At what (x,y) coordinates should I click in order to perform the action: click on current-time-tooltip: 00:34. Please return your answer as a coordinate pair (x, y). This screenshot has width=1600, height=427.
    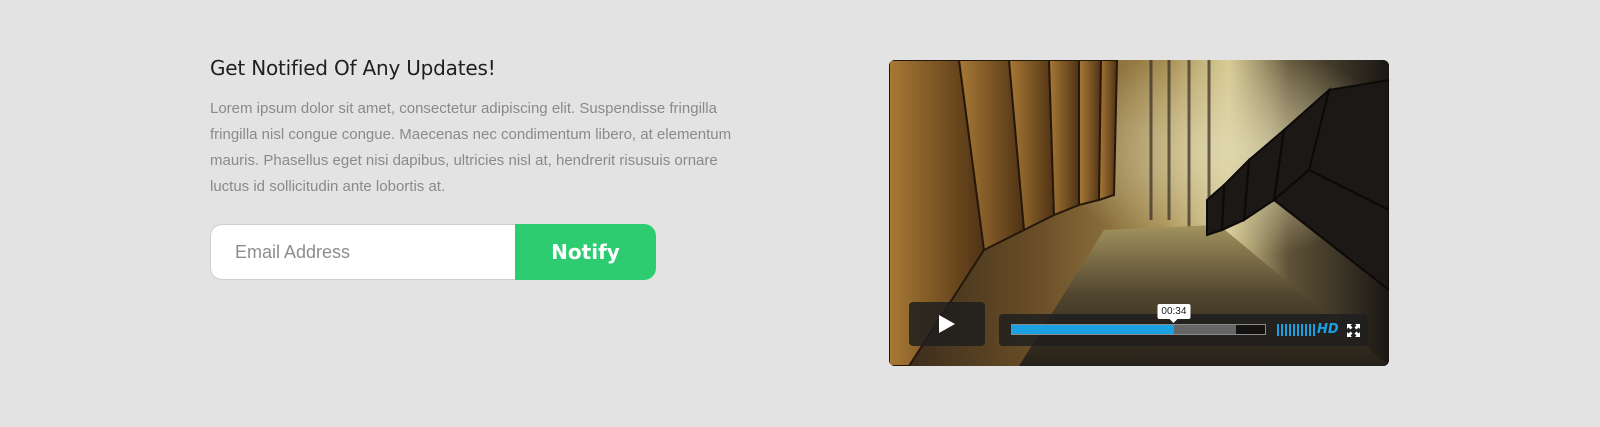
    Looking at the image, I should click on (1174, 311).